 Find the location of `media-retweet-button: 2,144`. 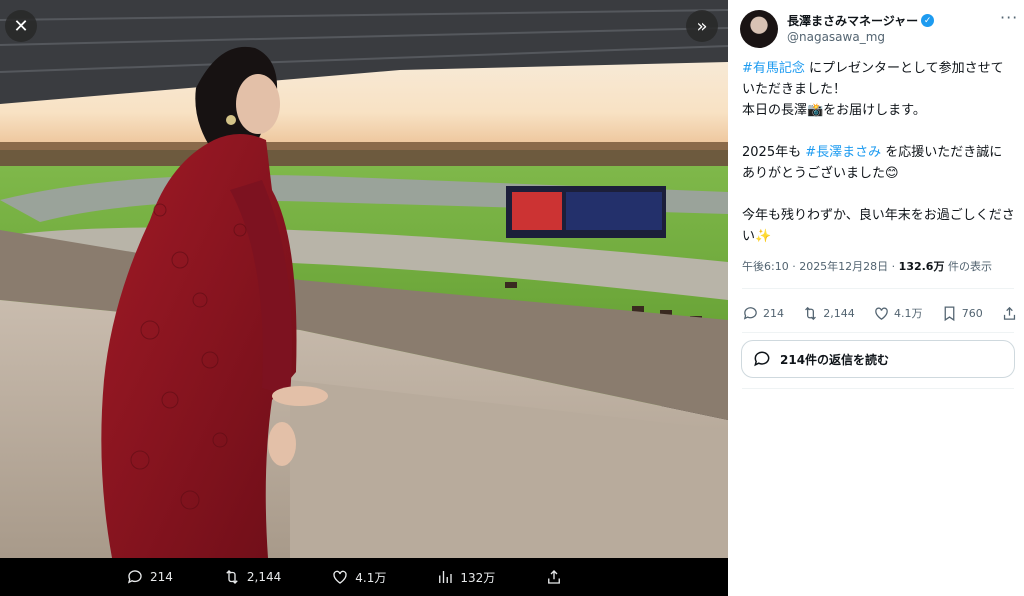

media-retweet-button: 2,144 is located at coordinates (252, 577).